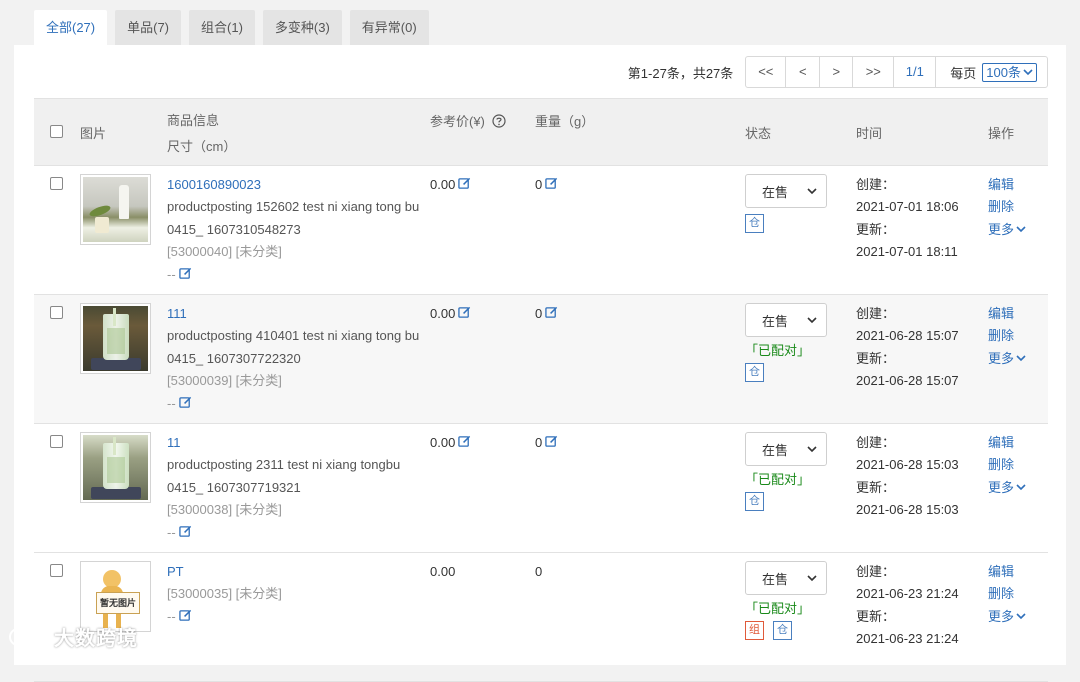 This screenshot has width=1080, height=682. I want to click on column-price: 参考价(¥), so click(457, 121).